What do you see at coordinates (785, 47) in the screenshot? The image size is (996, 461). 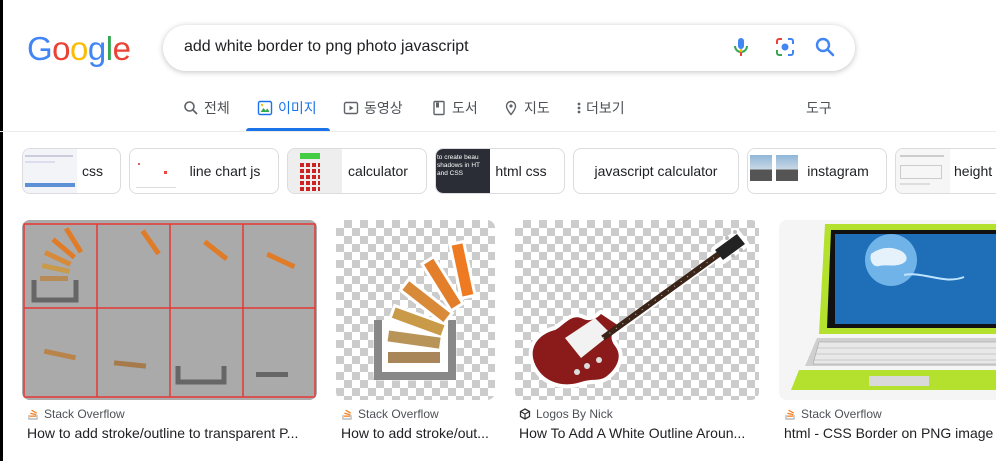 I see `camera-lens-icon` at bounding box center [785, 47].